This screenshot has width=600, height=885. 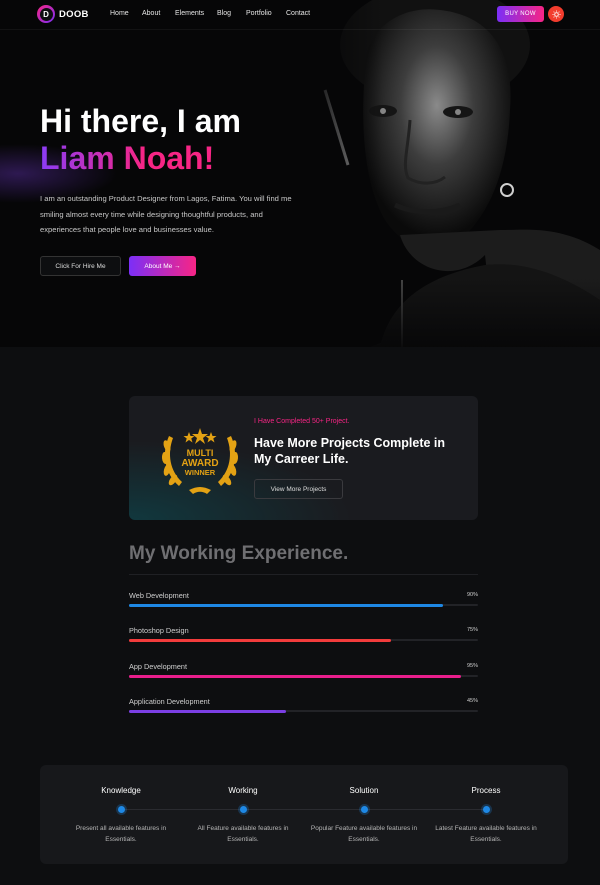 What do you see at coordinates (127, 158) in the screenshot?
I see `hero-name: Liam Noah!` at bounding box center [127, 158].